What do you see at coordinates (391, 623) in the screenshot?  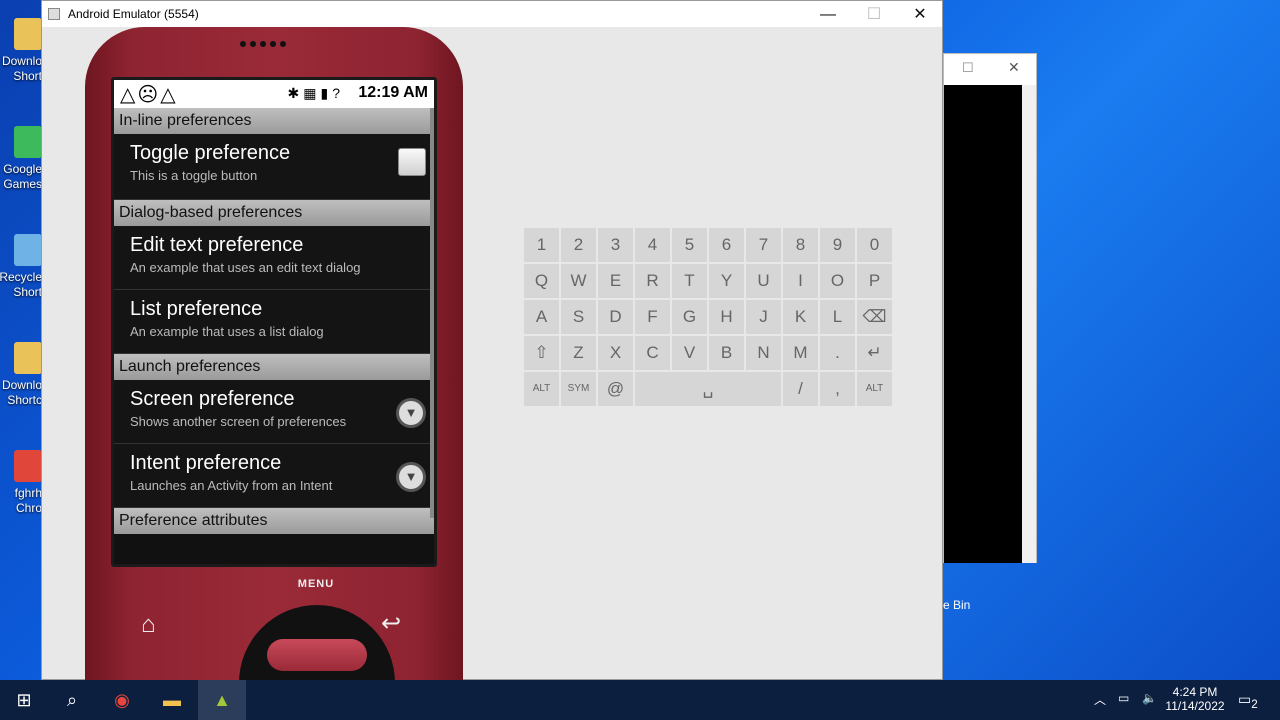 I see `back-icon: ↩` at bounding box center [391, 623].